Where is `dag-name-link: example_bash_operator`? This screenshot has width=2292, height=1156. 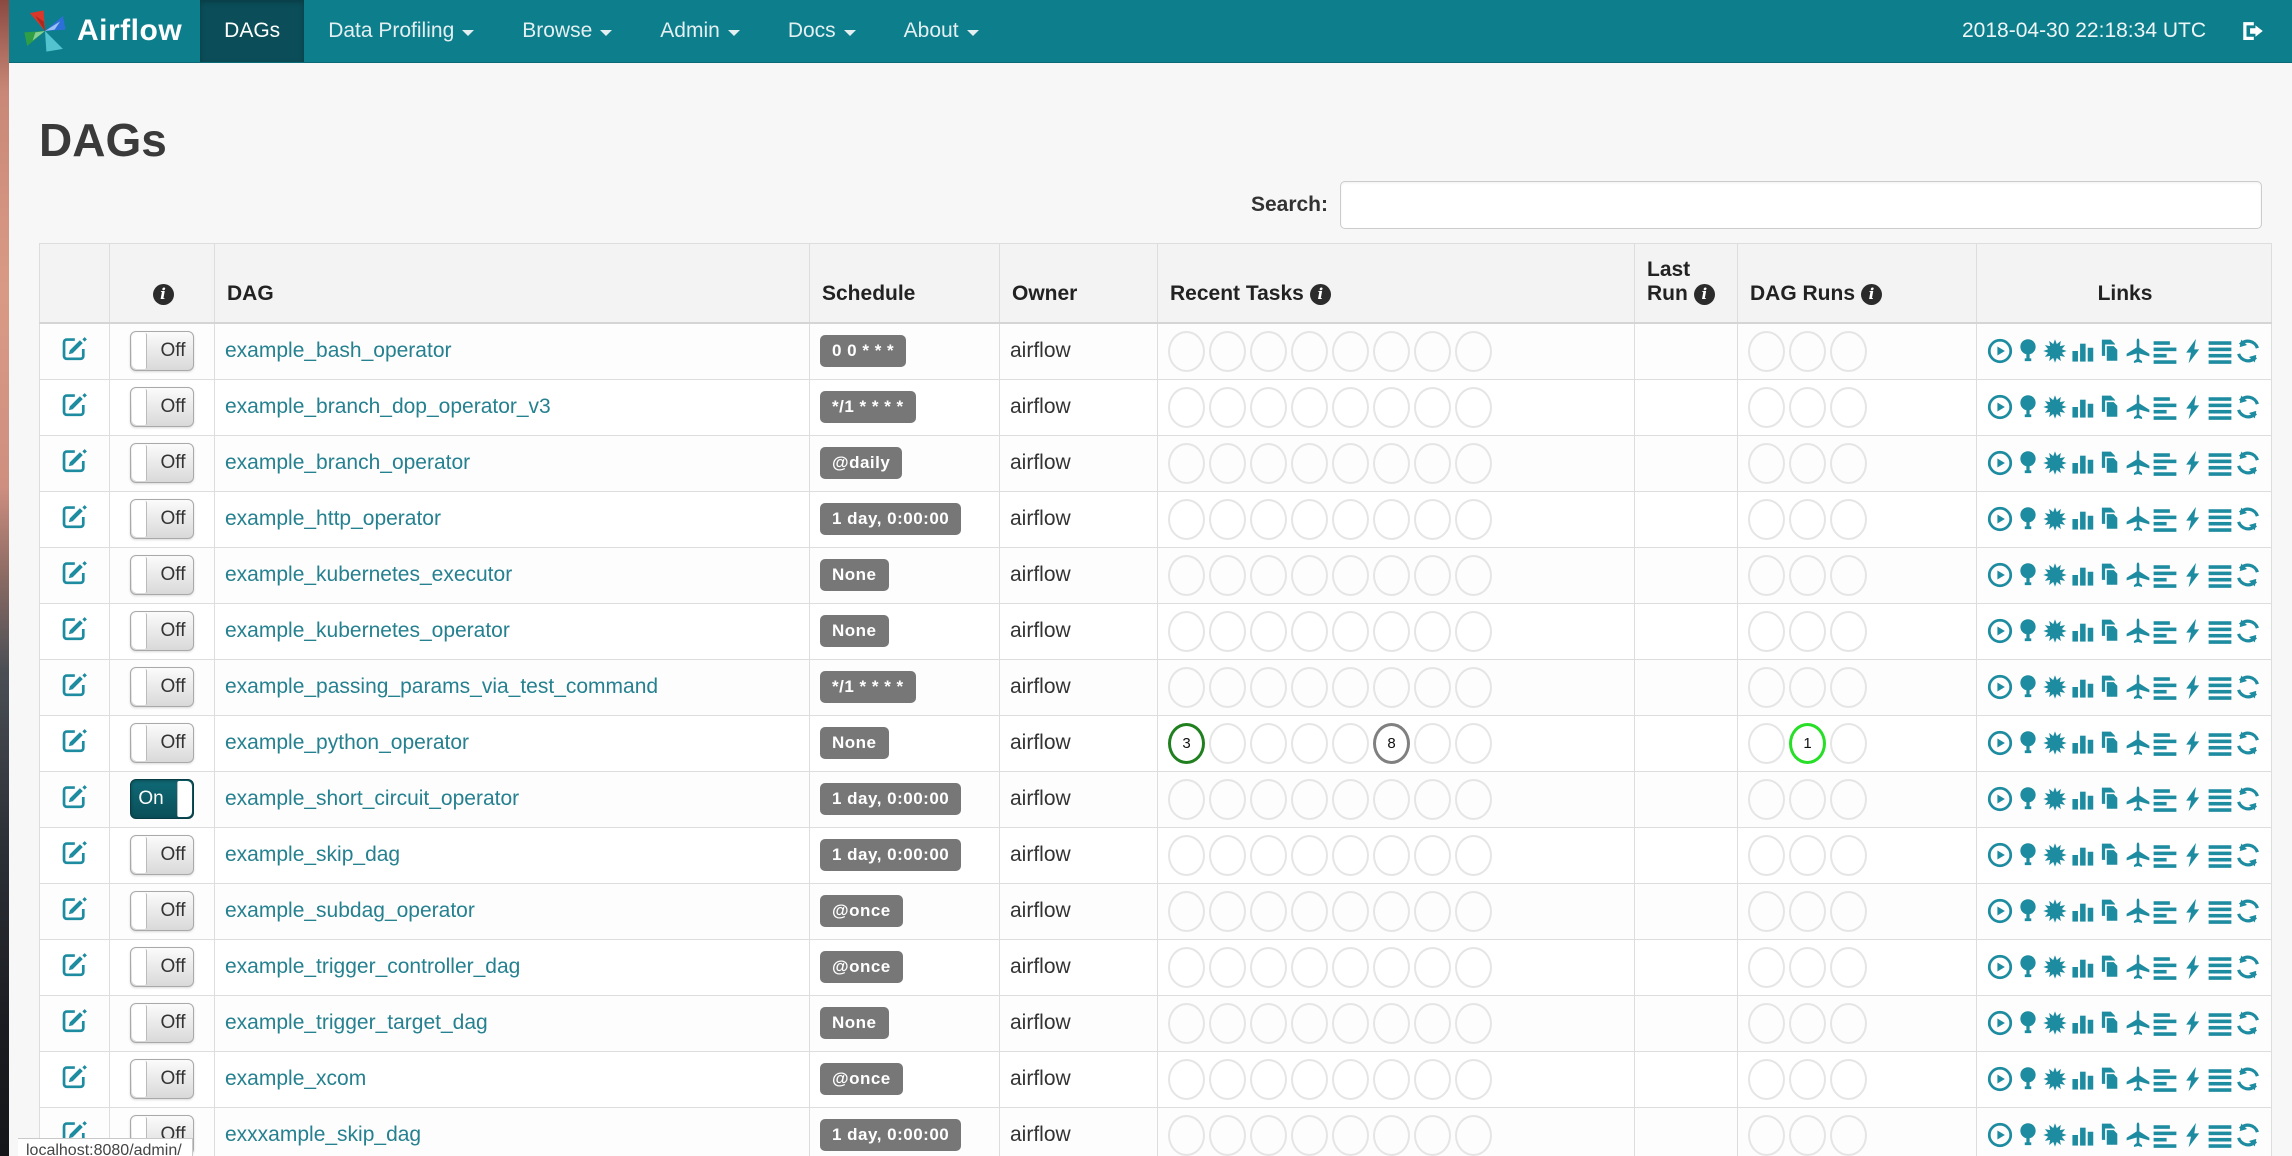
dag-name-link: example_bash_operator is located at coordinates (338, 350).